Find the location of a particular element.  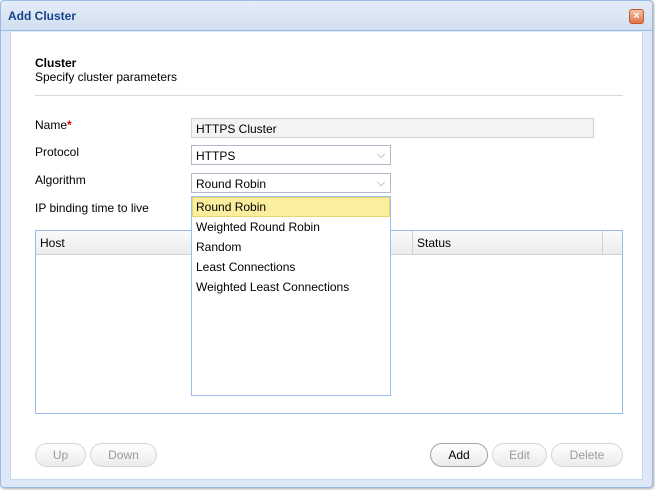

name-label: Name* is located at coordinates (53, 125).